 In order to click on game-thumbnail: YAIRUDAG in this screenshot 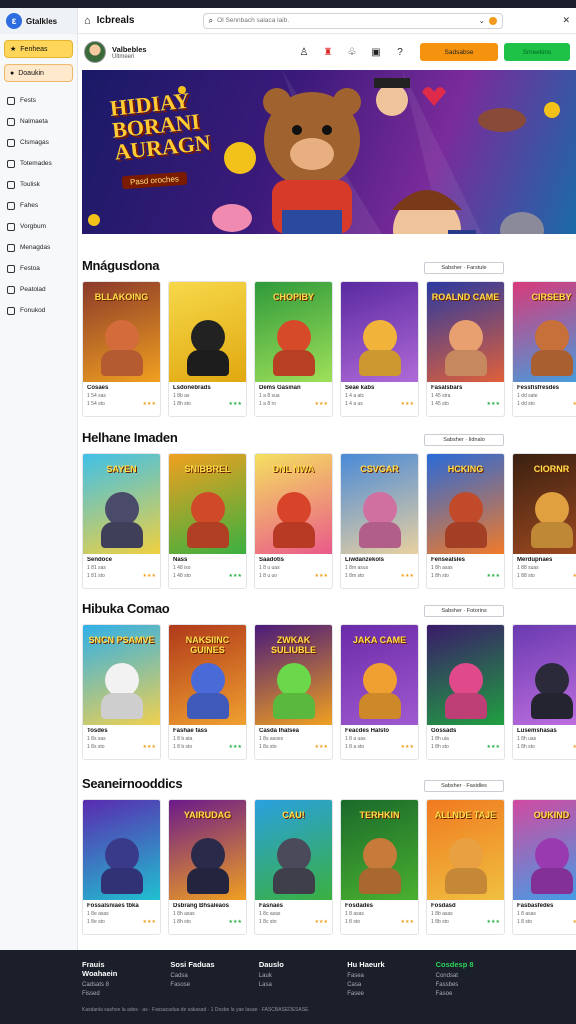, I will do `click(207, 850)`.